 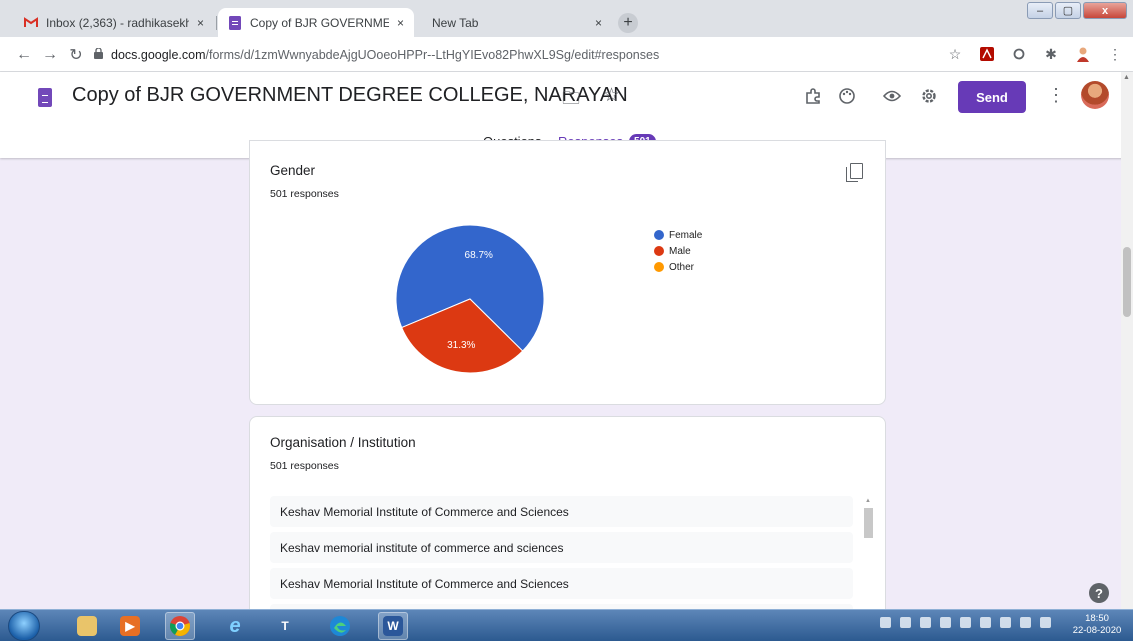 What do you see at coordinates (987, 54) in the screenshot?
I see `pdf-extension-icon` at bounding box center [987, 54].